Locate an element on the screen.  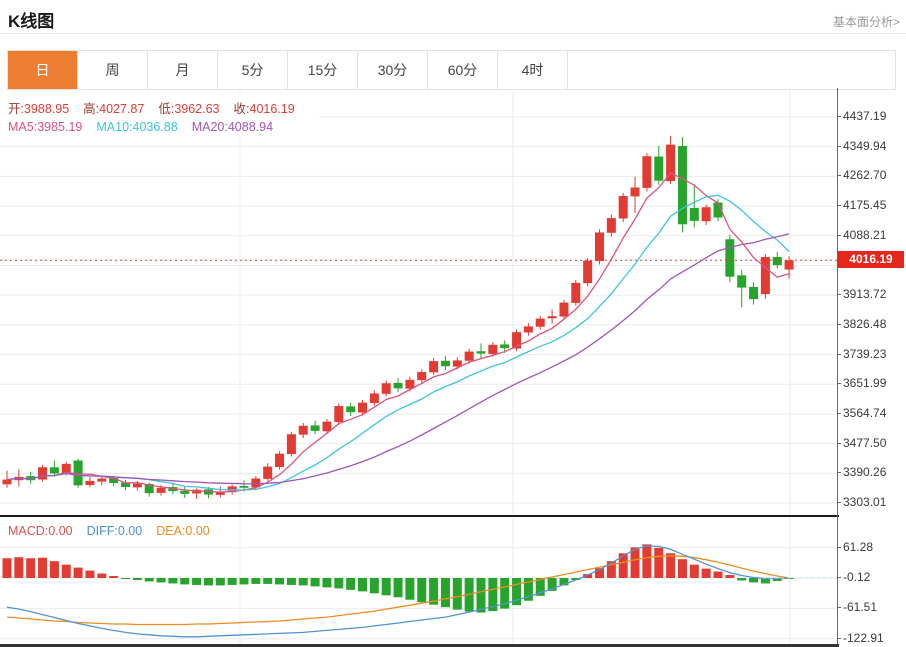
page-title: K线图 is located at coordinates (31, 21).